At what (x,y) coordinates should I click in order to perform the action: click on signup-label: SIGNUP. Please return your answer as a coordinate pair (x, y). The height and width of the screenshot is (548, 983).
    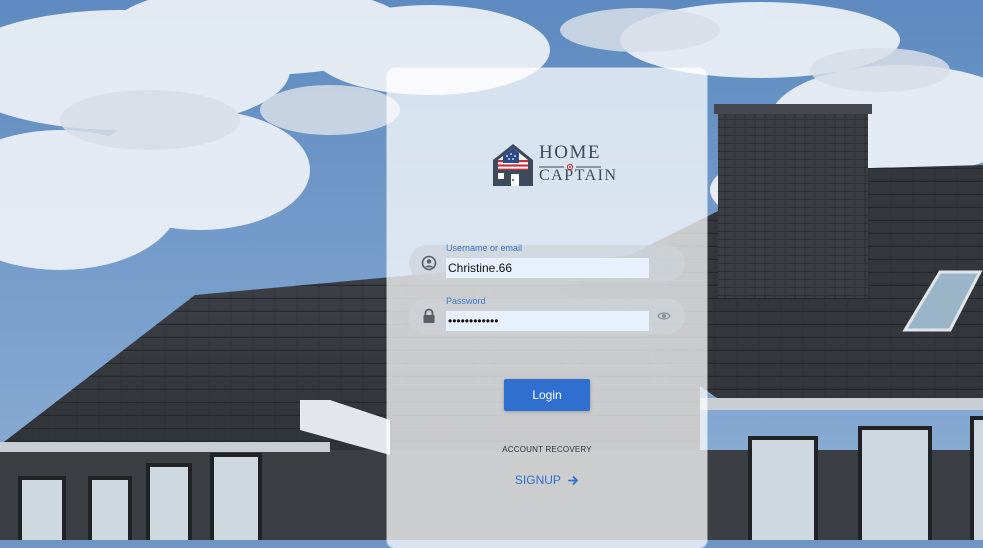
    Looking at the image, I should click on (537, 480).